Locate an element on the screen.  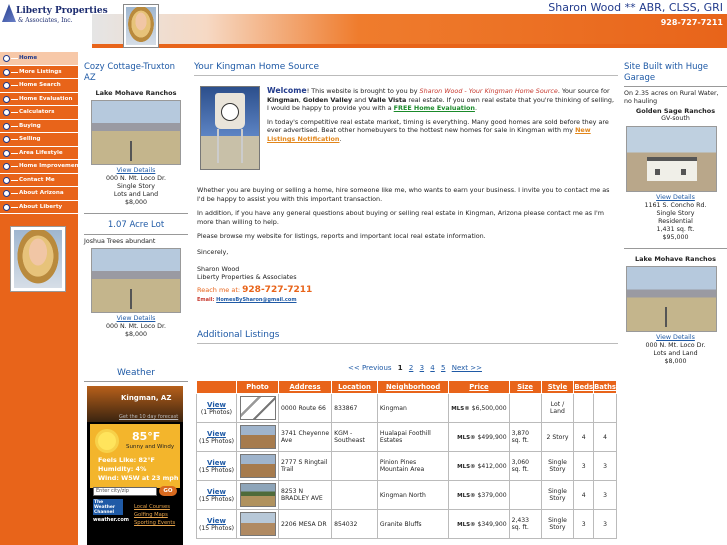
feature-title: Cozy Cottage-Truxton AZ is located at coordinates (136, 73).